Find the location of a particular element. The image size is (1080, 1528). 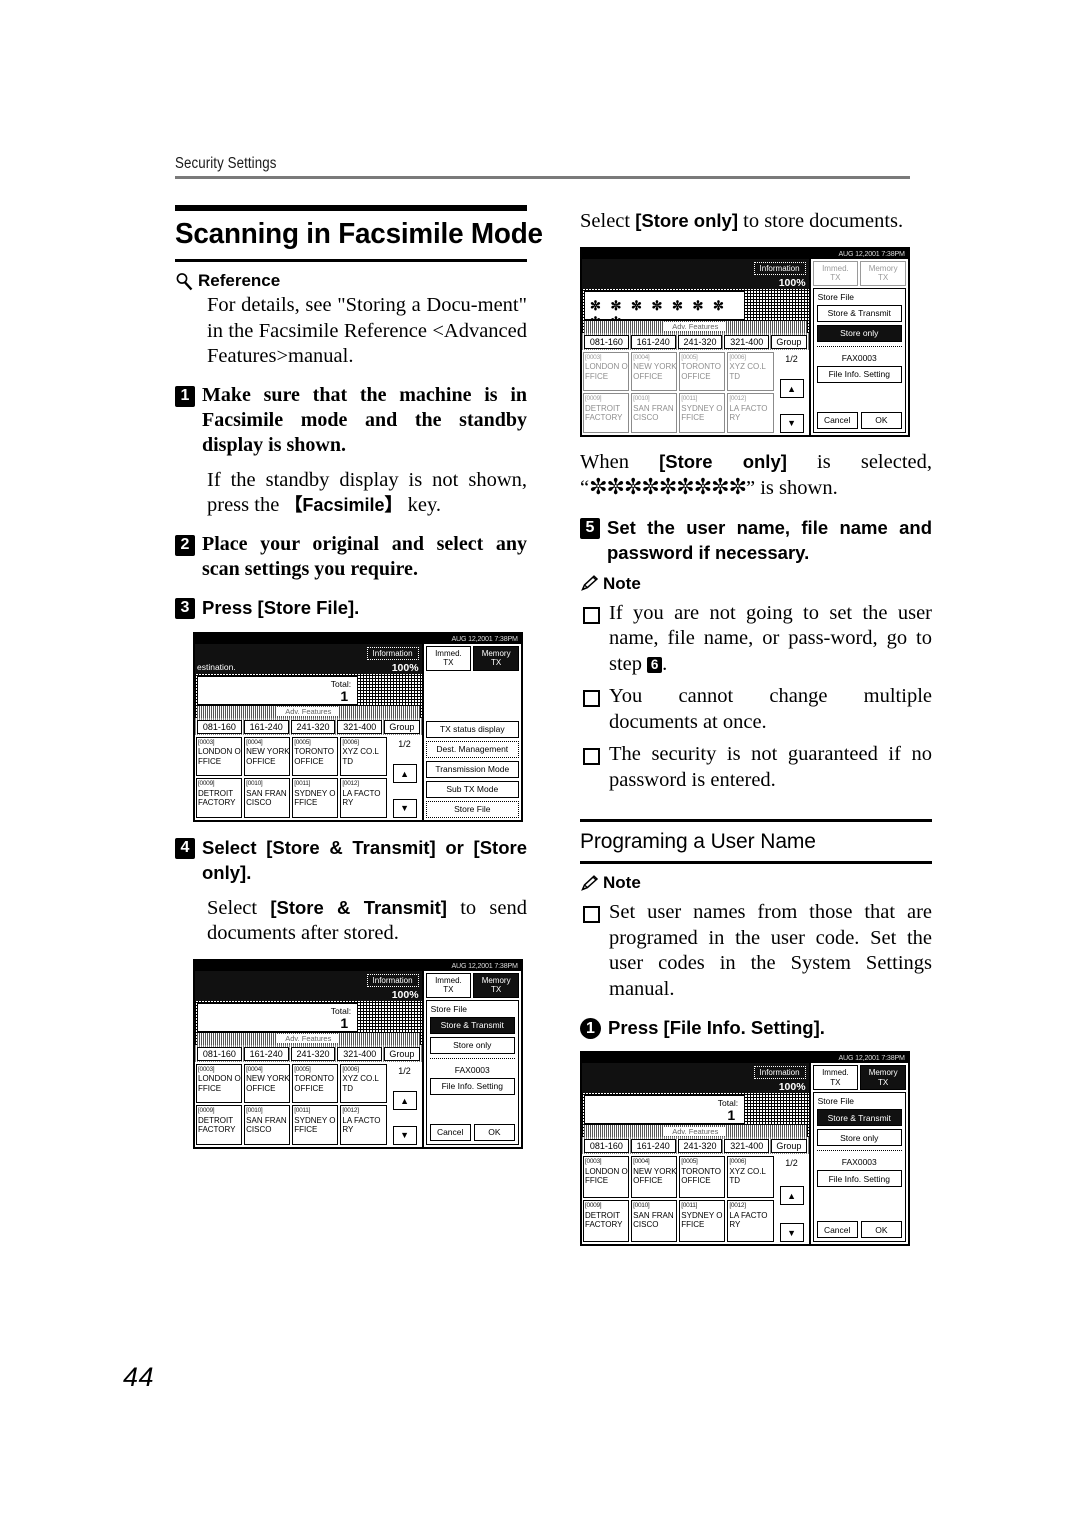

panel3-memory-tx-button: Memory TX is located at coordinates (883, 273).